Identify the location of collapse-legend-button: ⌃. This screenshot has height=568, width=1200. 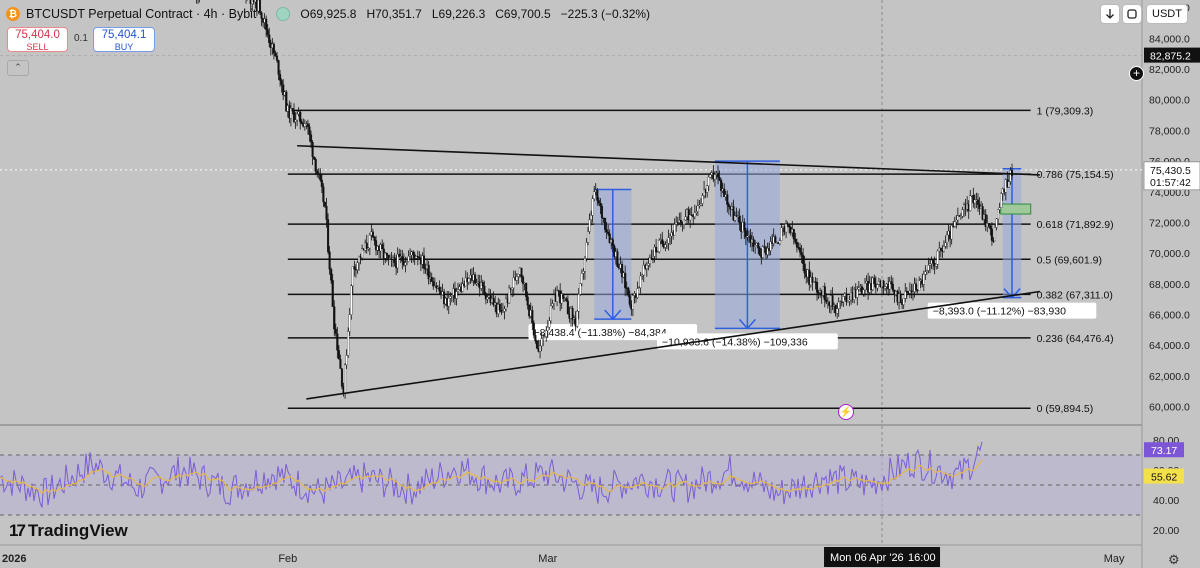
(18, 68).